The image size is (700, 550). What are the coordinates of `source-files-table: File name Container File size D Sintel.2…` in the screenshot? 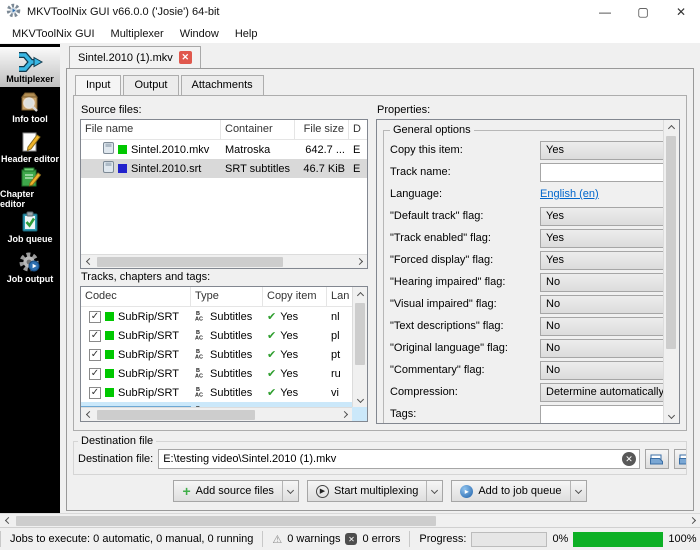 It's located at (224, 194).